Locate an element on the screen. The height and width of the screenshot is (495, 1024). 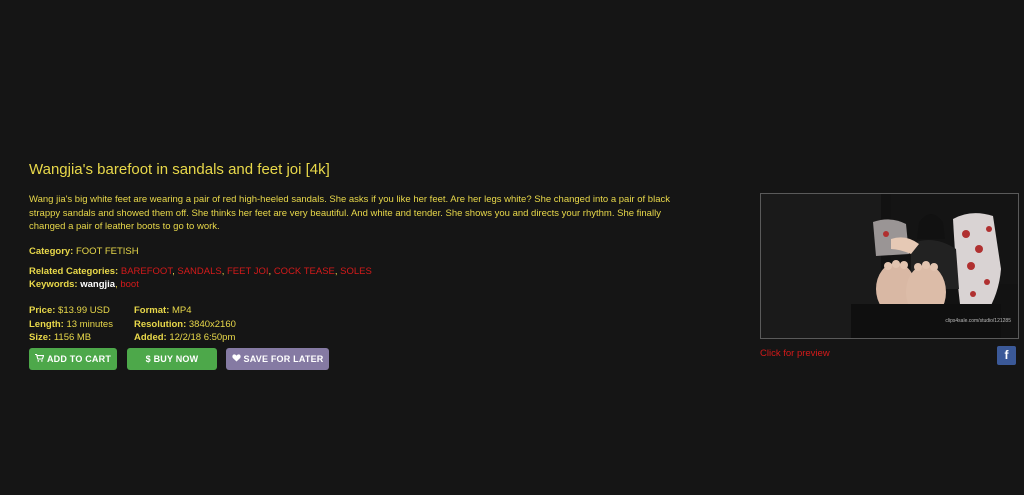
length-label: Length: is located at coordinates (46, 324).